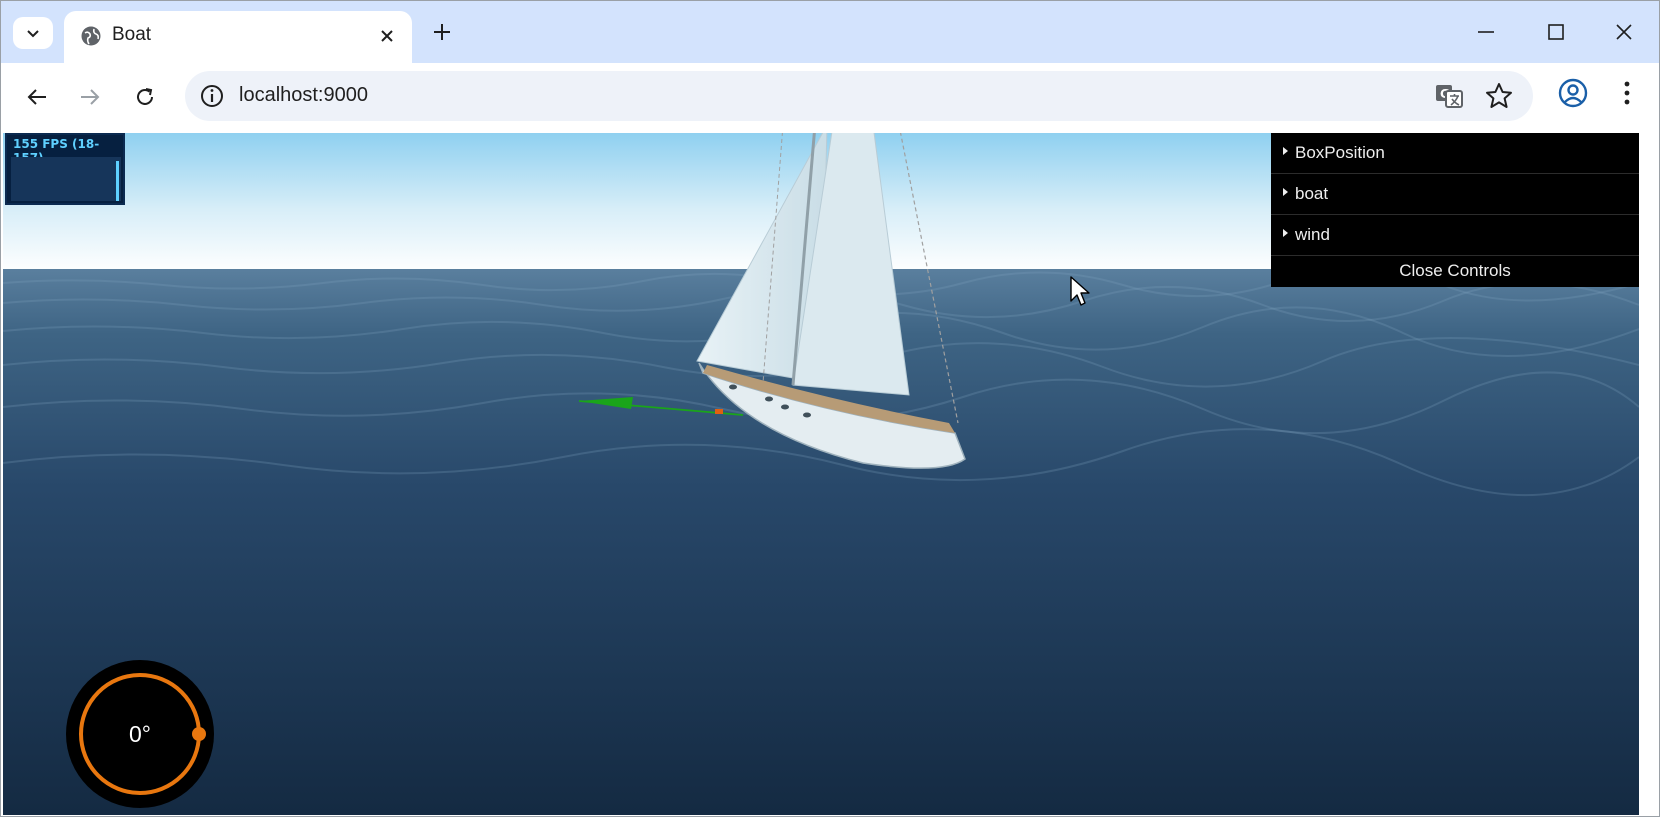  I want to click on folder-wind: wind, so click(1455, 235).